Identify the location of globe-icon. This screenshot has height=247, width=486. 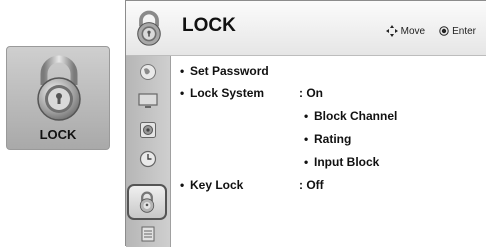
(148, 72).